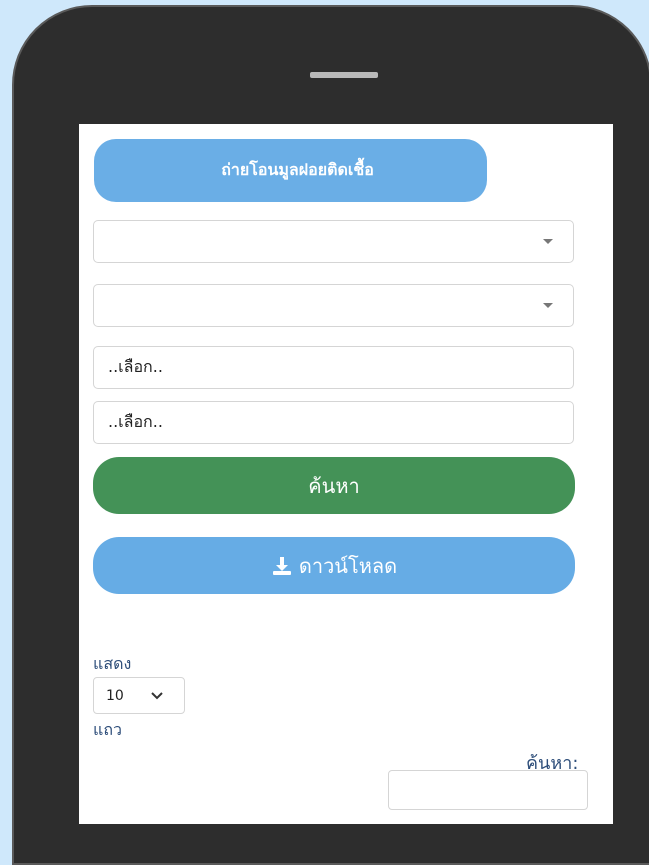  Describe the element at coordinates (297, 169) in the screenshot. I see `page-title: ถ่ายโอนมูลฝอยติดเชื้อ` at that location.